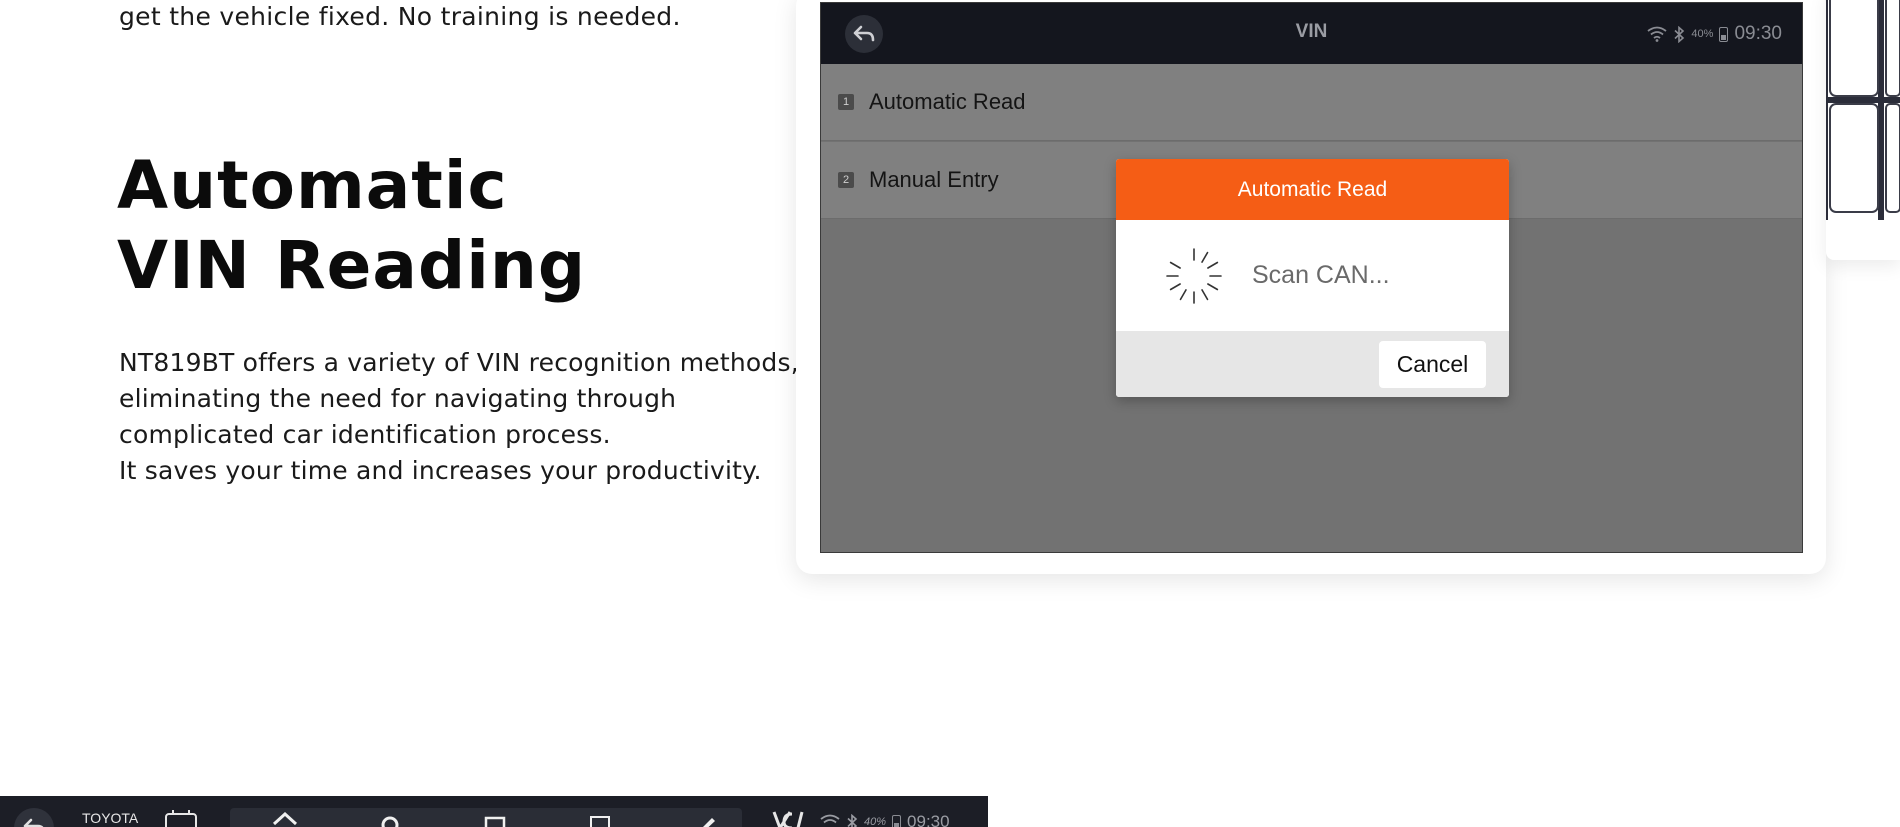 This screenshot has height=827, width=1900. Describe the element at coordinates (947, 101) in the screenshot. I see `menu-item-label: Automatic Read` at that location.